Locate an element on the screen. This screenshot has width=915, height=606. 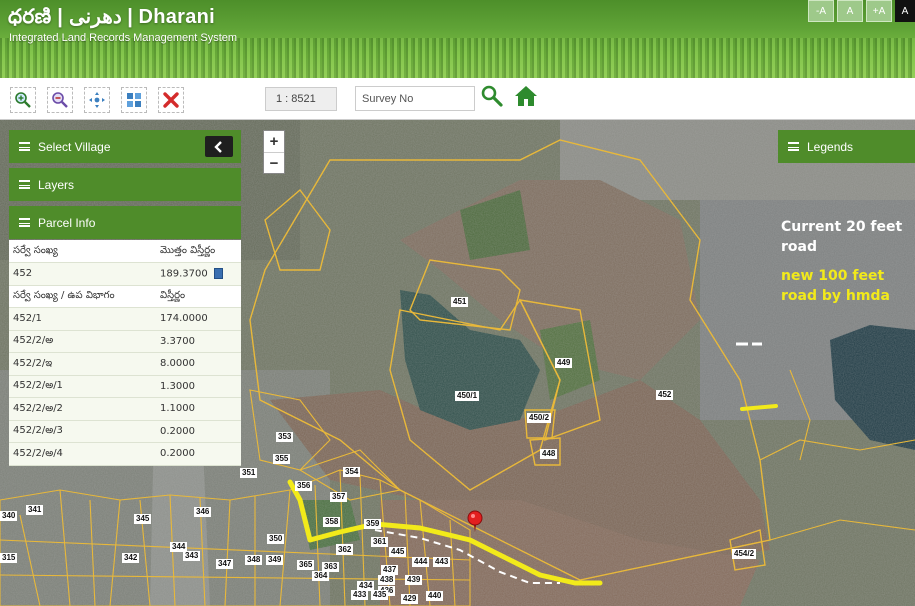
parcel-label: 350 is located at coordinates (276, 539).